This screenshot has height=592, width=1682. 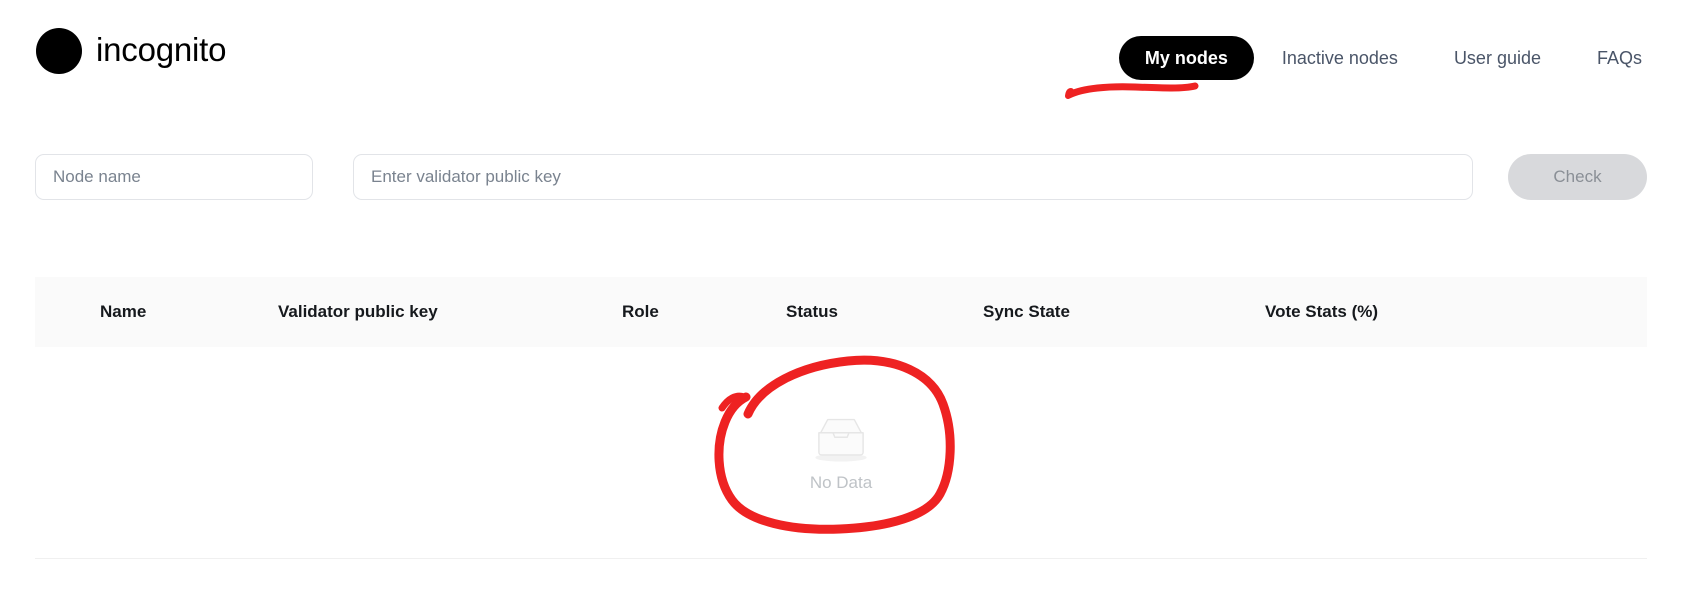 I want to click on empty-state-text: No Data, so click(x=841, y=482).